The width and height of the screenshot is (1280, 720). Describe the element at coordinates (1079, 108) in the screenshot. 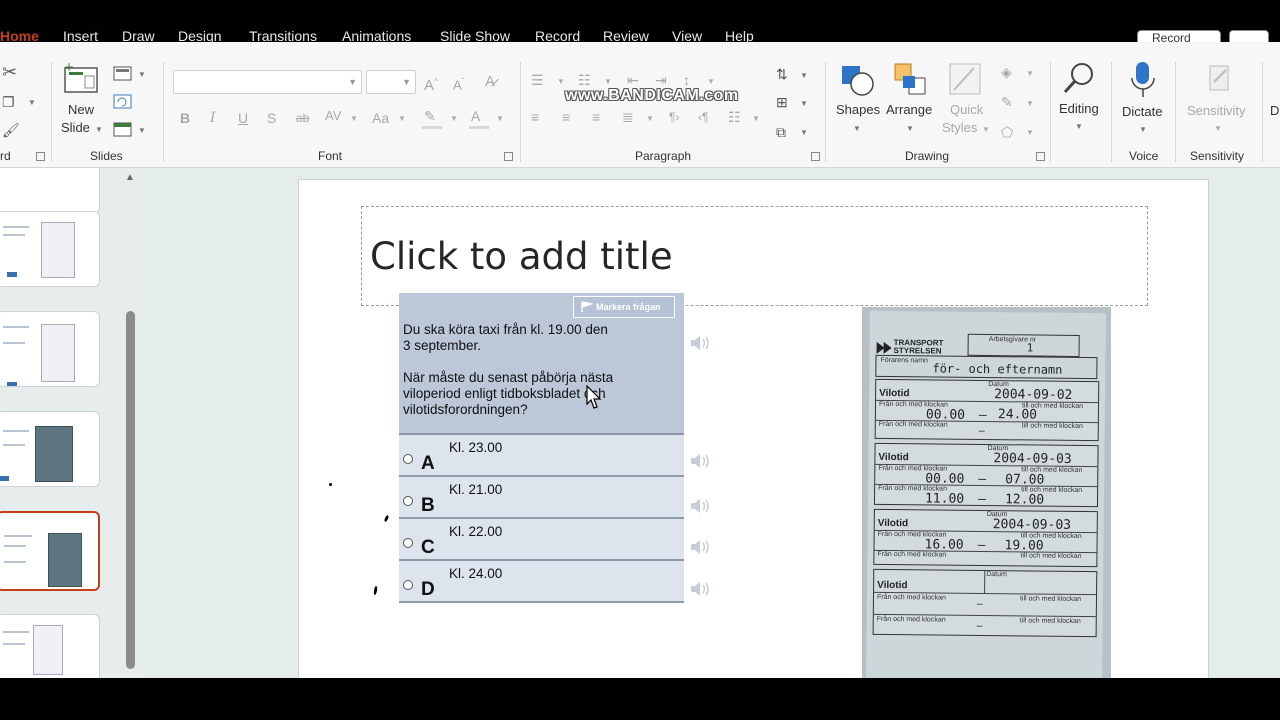

I see `editing-label: Editing` at that location.